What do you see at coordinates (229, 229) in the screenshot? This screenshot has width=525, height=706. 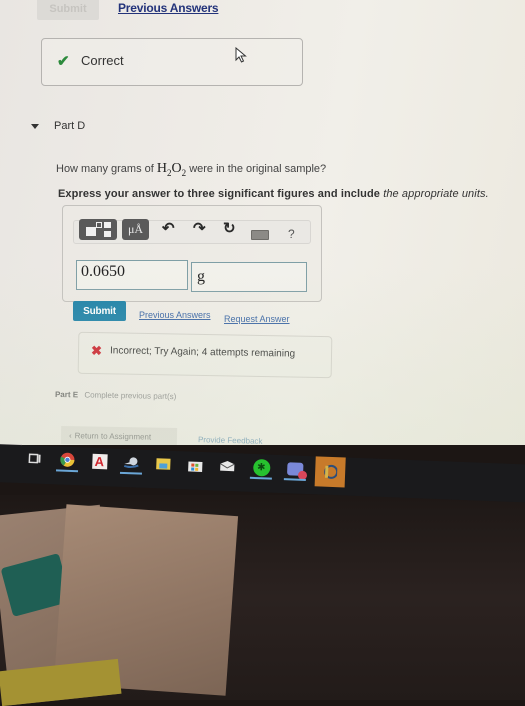 I see `reset-icon: ↻` at bounding box center [229, 229].